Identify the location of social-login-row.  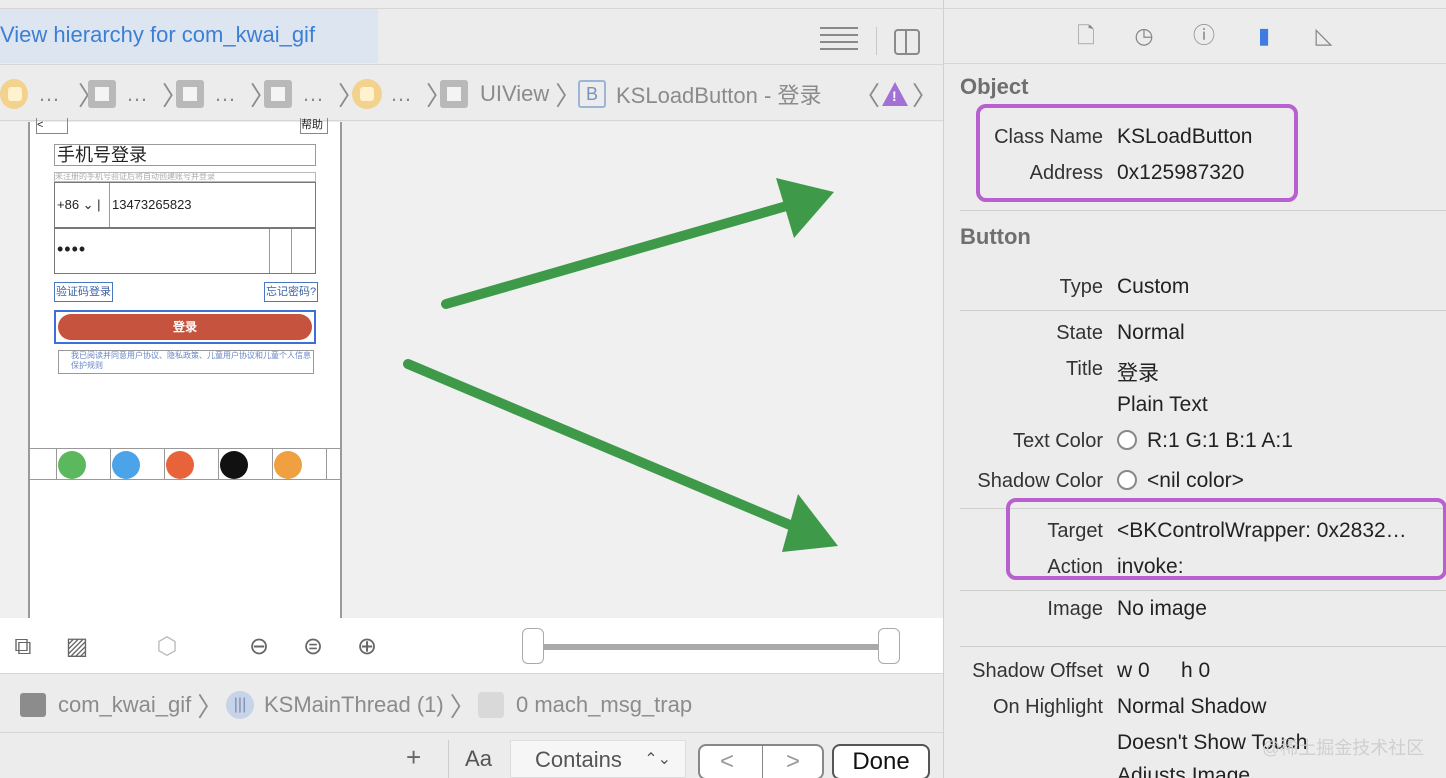
(185, 464).